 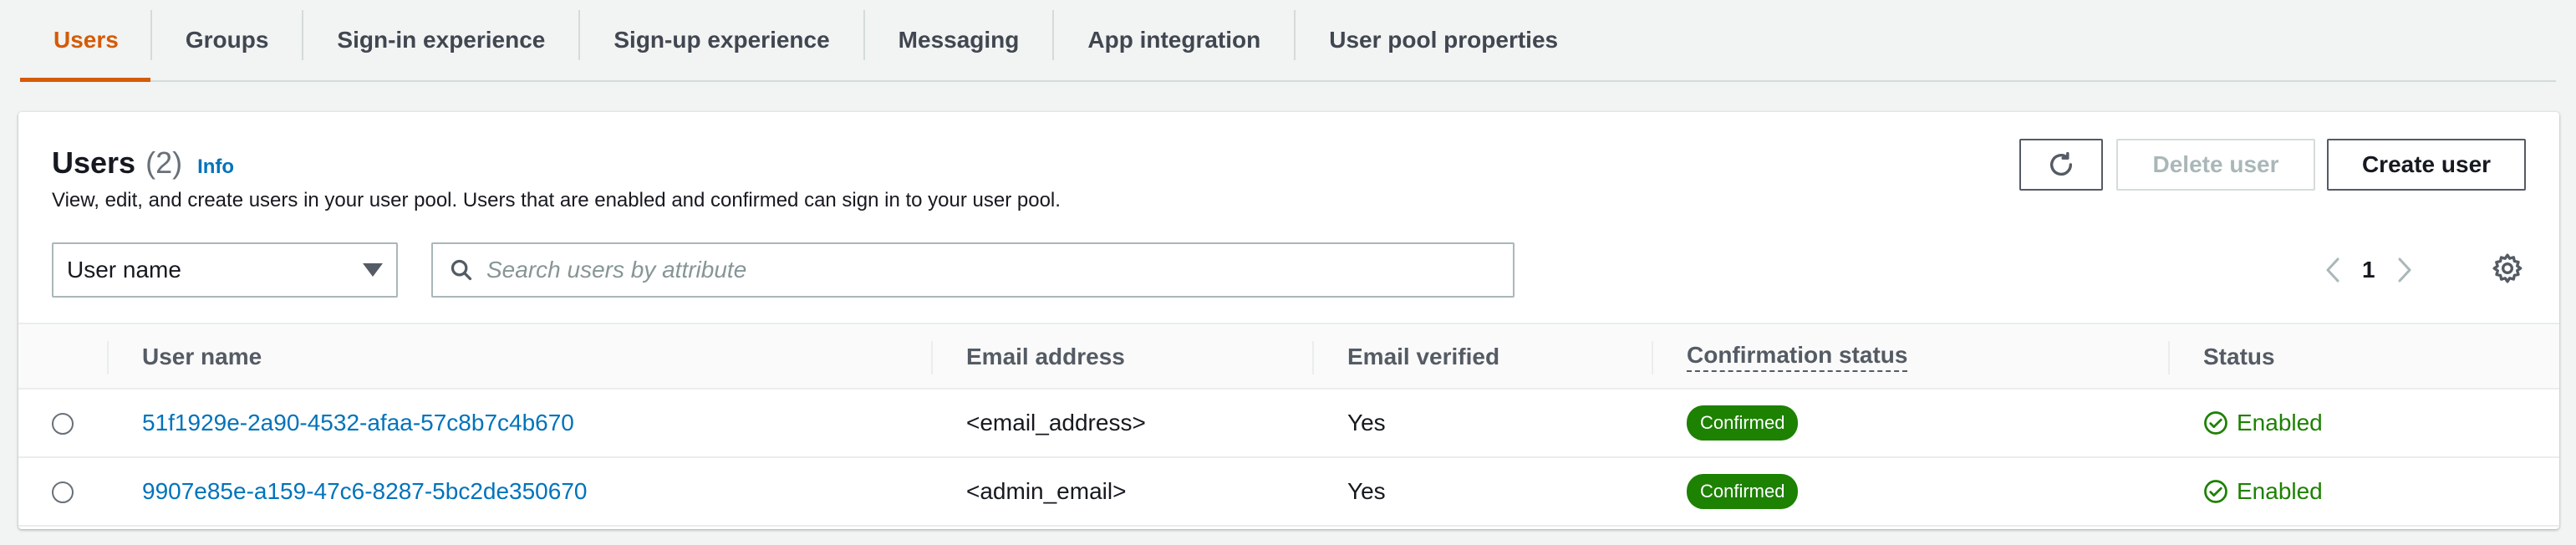 I want to click on column-header-email-verified: Email verified, so click(x=1423, y=357).